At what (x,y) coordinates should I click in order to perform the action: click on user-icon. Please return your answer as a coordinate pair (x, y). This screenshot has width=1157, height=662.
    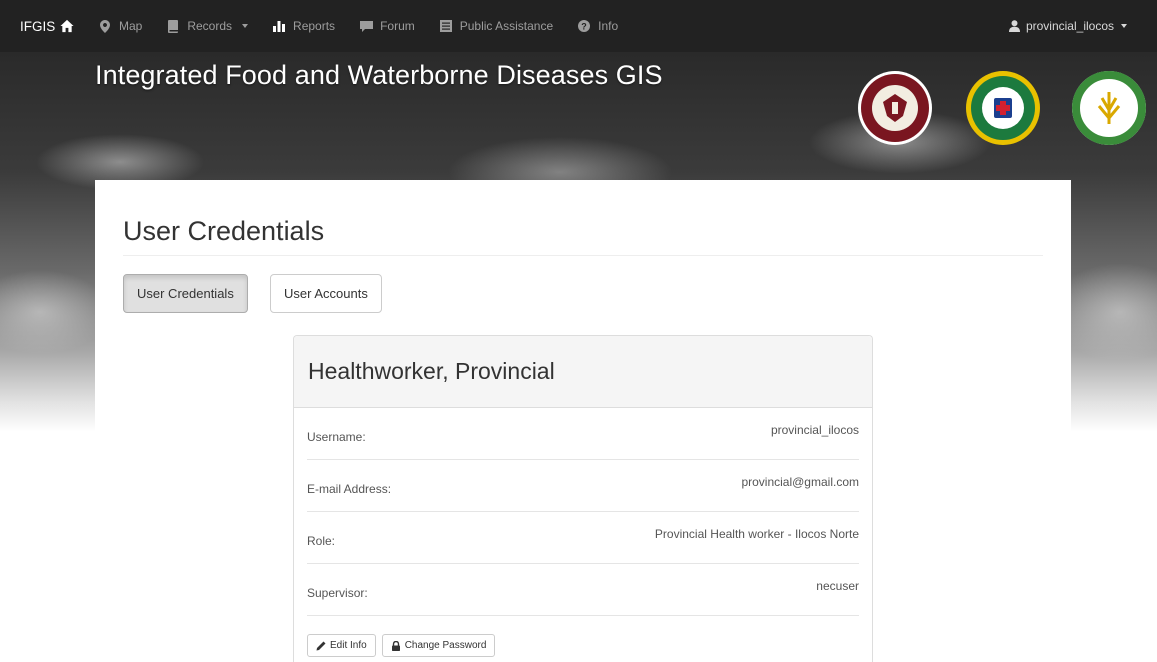
    Looking at the image, I should click on (1015, 26).